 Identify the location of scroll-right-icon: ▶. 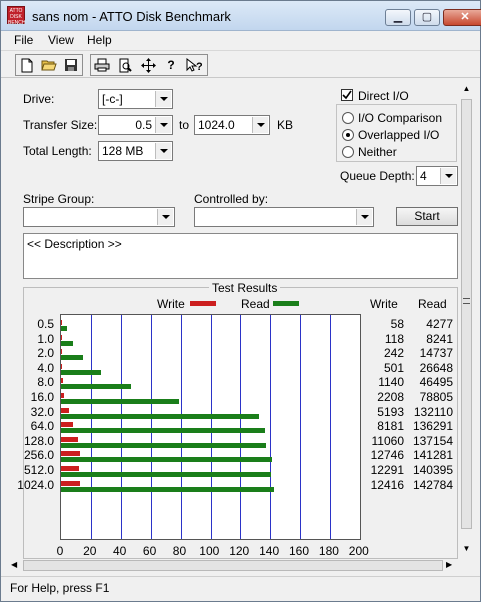
(449, 564).